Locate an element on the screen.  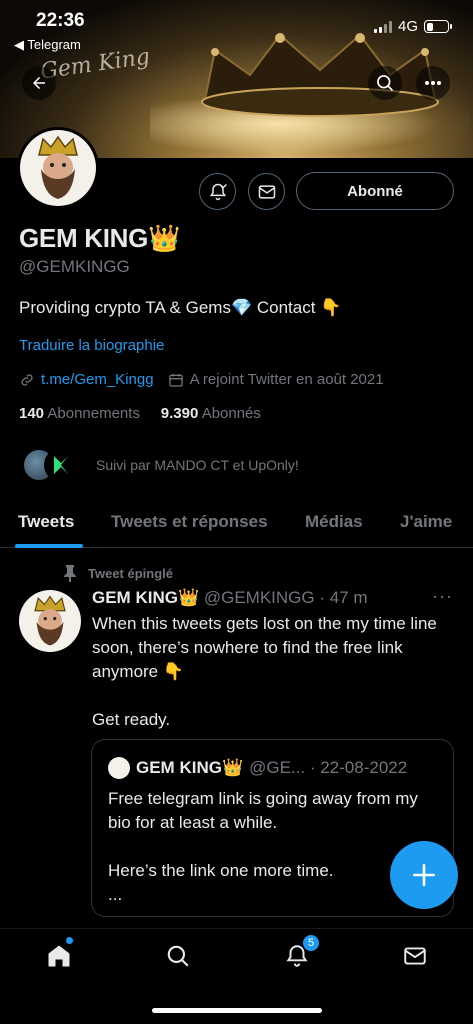
followers-count: 9.390 is located at coordinates (179, 413).